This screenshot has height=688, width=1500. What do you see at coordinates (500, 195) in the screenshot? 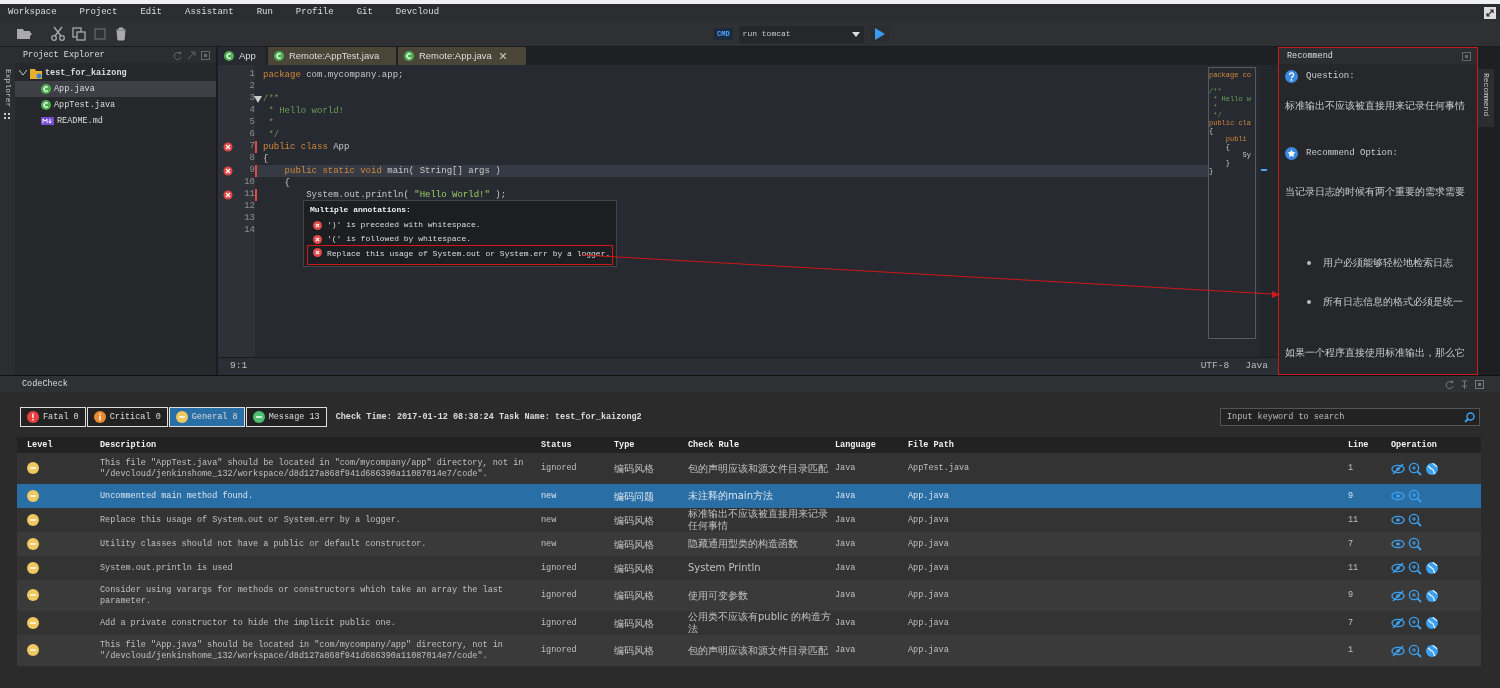
I see `code-token: );` at bounding box center [500, 195].